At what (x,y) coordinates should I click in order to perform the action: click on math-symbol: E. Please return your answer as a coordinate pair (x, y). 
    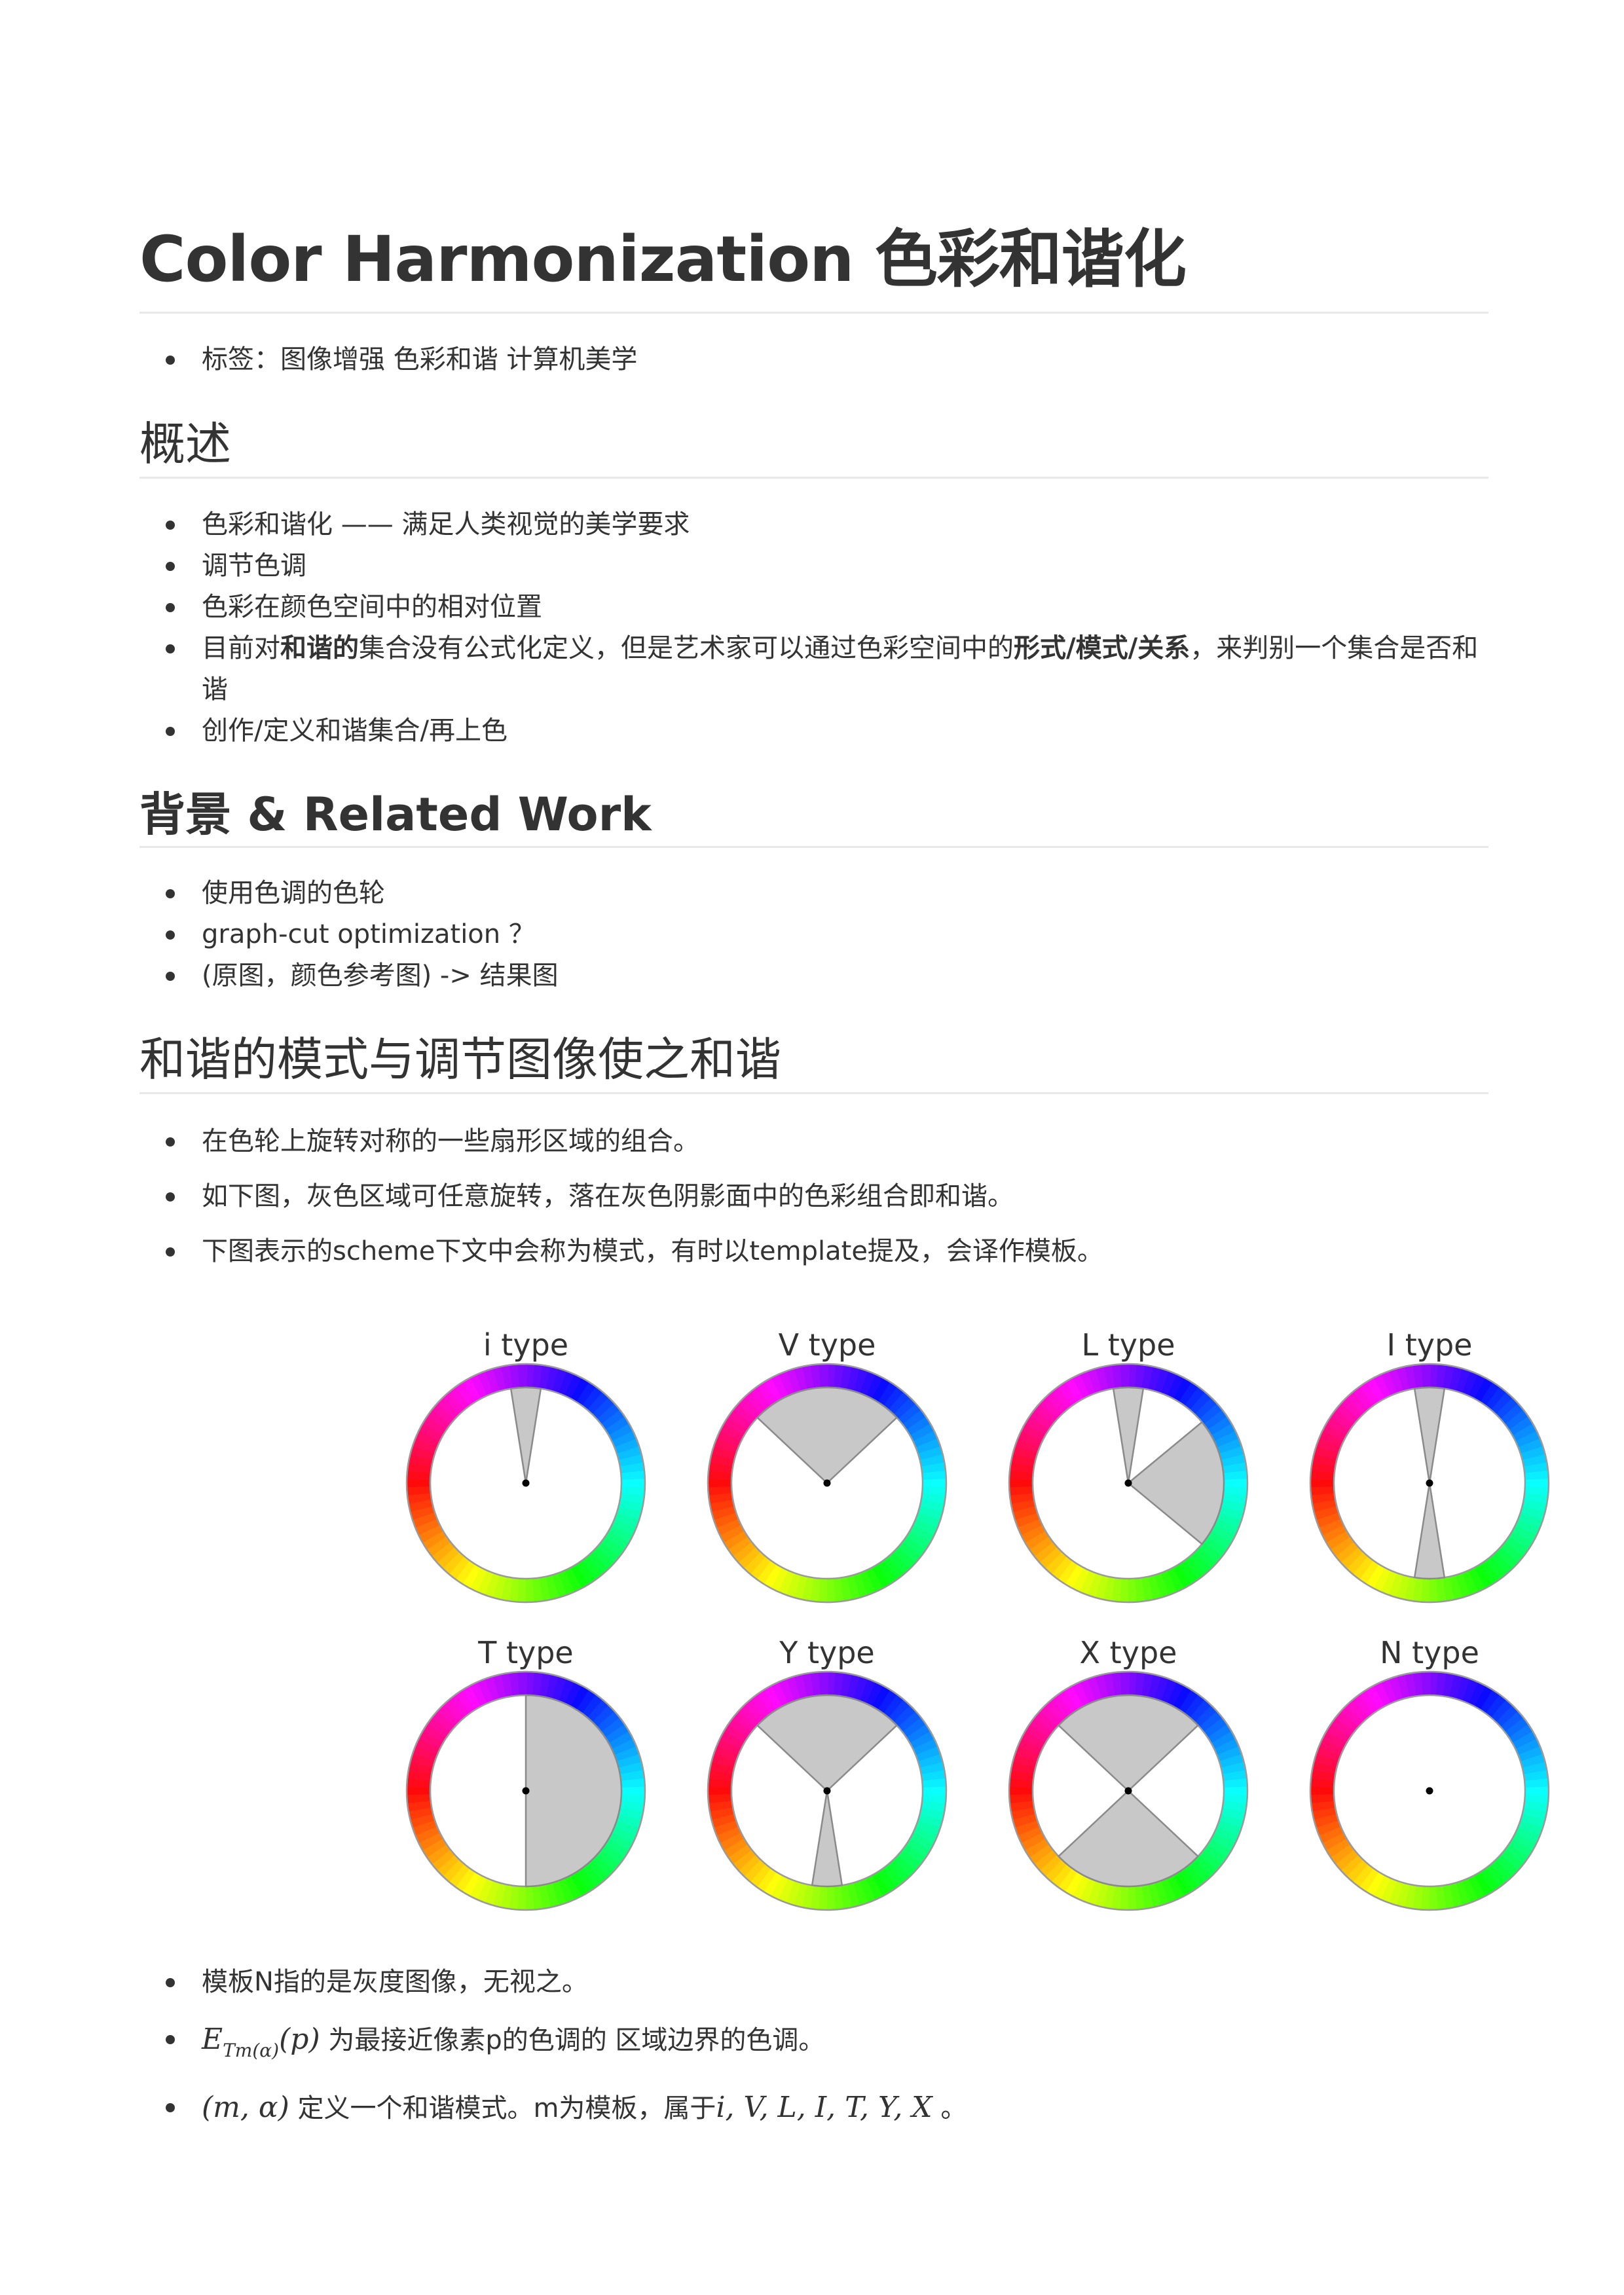
    Looking at the image, I should click on (212, 2039).